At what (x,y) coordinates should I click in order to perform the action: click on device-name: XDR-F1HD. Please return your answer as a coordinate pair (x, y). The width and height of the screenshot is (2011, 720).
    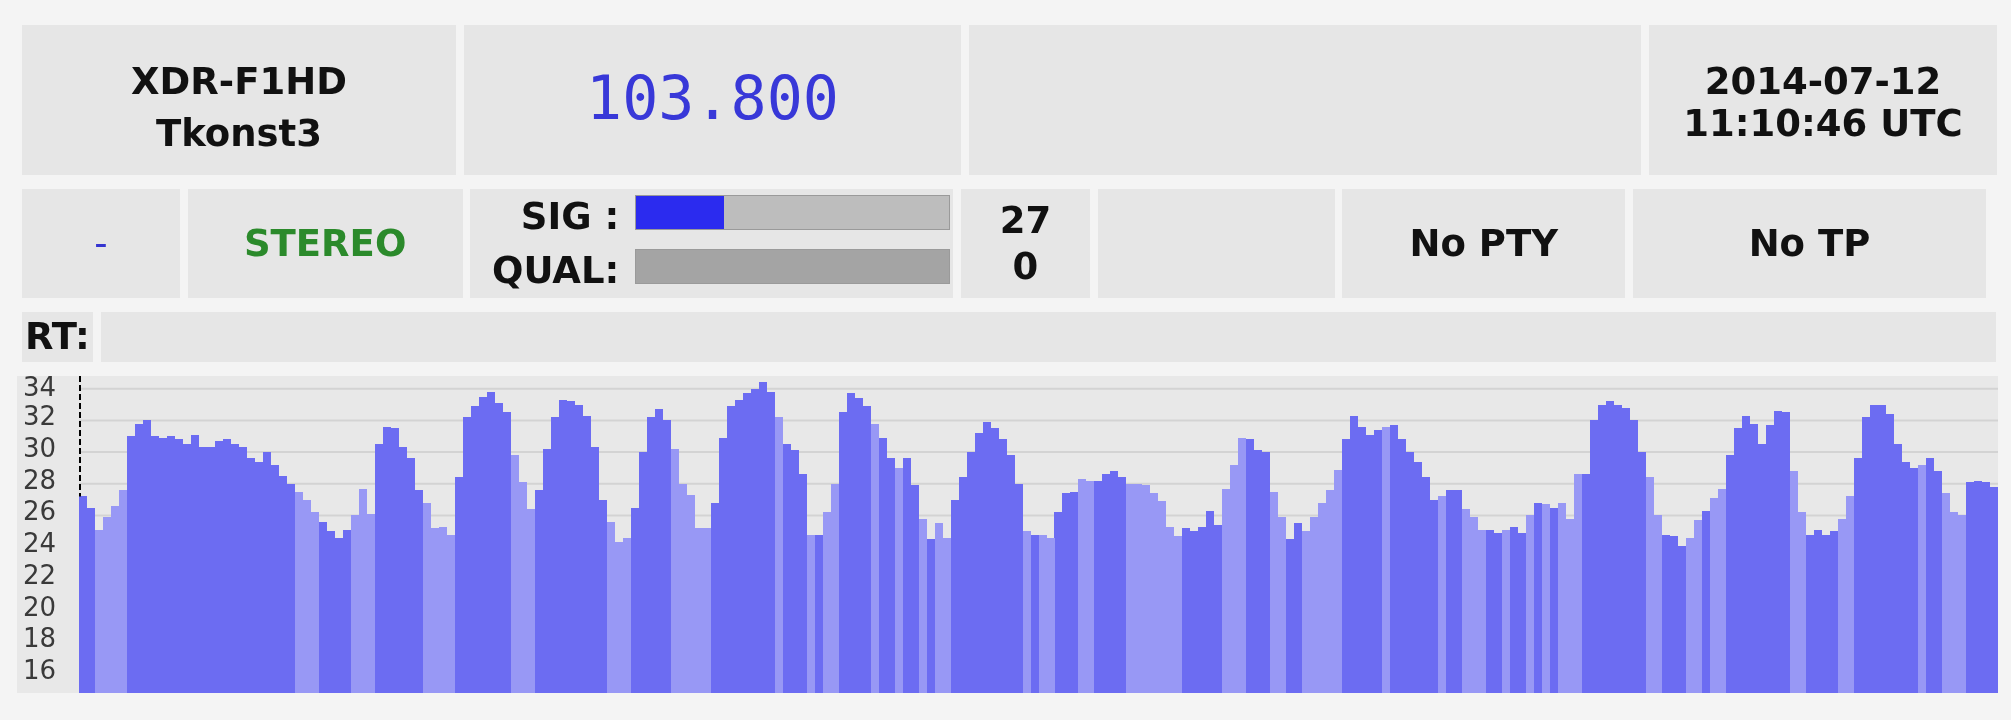
    Looking at the image, I should click on (239, 82).